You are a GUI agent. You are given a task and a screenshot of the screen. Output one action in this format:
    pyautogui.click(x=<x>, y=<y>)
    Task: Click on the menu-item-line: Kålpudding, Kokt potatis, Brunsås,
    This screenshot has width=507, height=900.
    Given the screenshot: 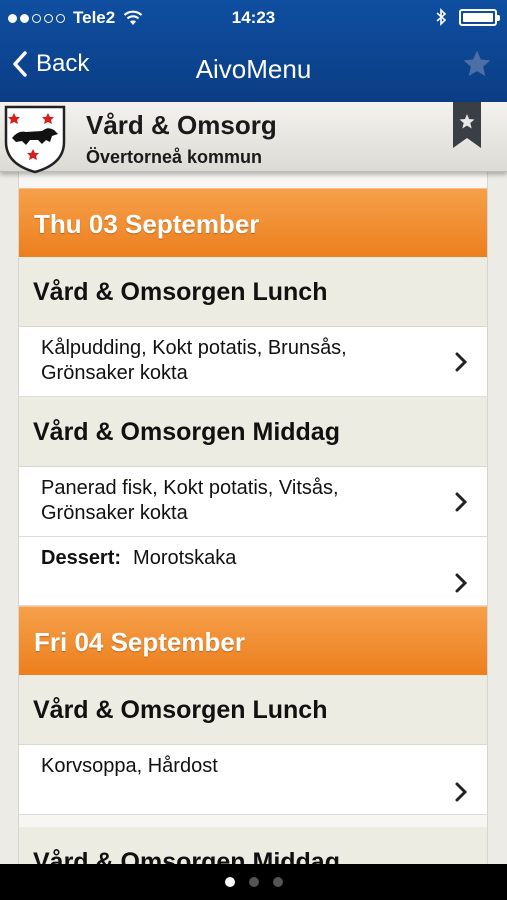 What is the action you would take?
    pyautogui.click(x=194, y=348)
    